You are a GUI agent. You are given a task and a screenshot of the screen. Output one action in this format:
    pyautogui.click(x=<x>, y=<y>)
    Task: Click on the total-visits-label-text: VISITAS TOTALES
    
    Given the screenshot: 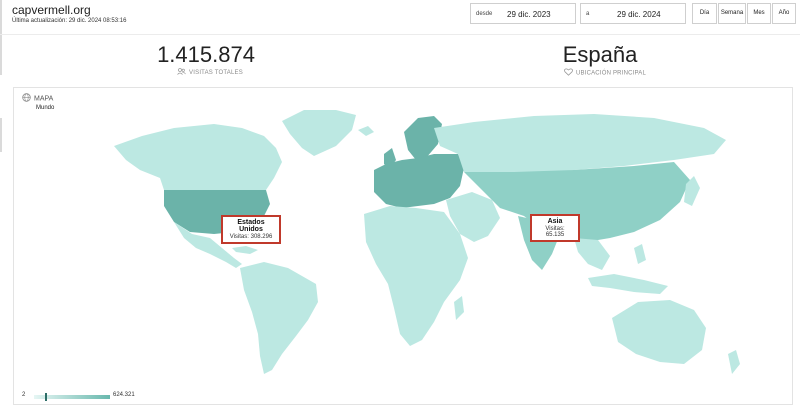 What is the action you would take?
    pyautogui.click(x=216, y=73)
    